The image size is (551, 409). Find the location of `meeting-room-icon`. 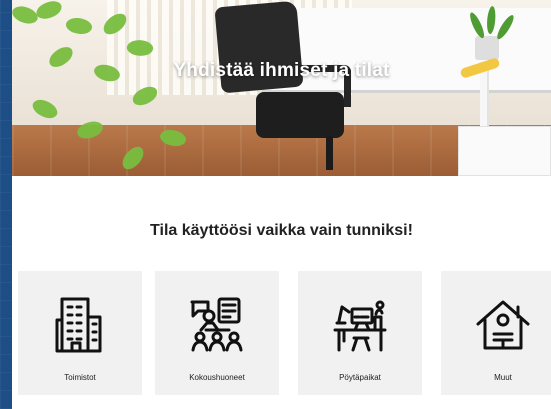

meeting-room-icon is located at coordinates (216, 324).